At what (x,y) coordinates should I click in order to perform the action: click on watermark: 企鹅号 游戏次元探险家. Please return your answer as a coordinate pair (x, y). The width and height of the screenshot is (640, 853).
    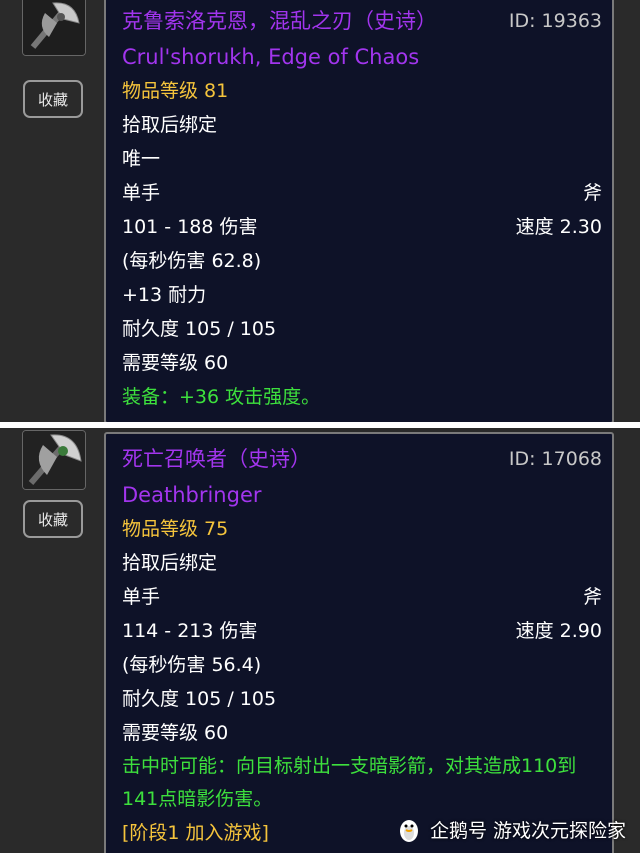
    Looking at the image, I should click on (511, 829).